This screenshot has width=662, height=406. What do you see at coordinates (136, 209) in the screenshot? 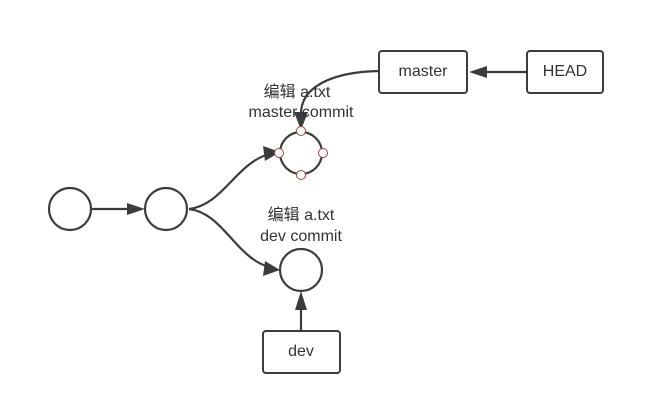
I see `edge-c1-to-c2-arrowhead` at bounding box center [136, 209].